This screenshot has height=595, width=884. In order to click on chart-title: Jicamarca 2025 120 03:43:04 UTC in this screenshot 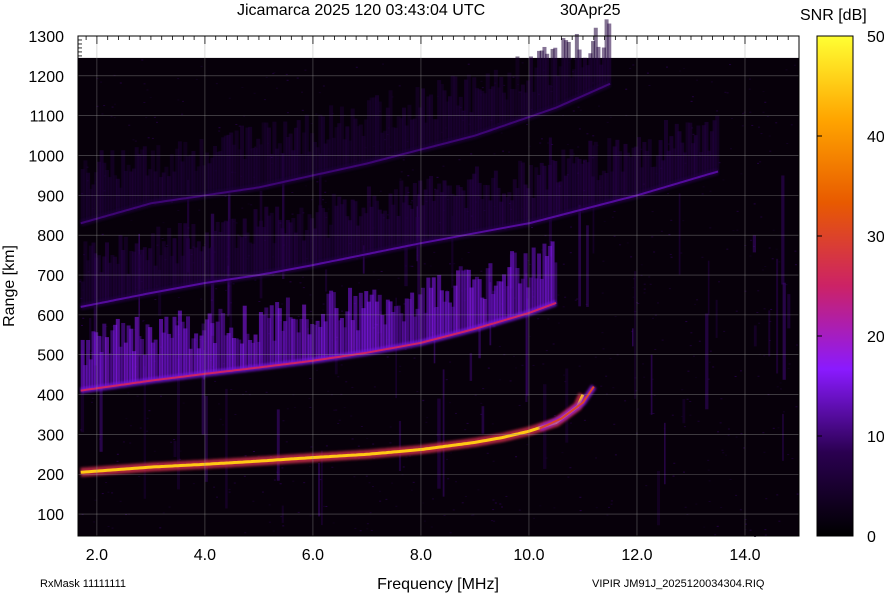, I will do `click(361, 10)`.